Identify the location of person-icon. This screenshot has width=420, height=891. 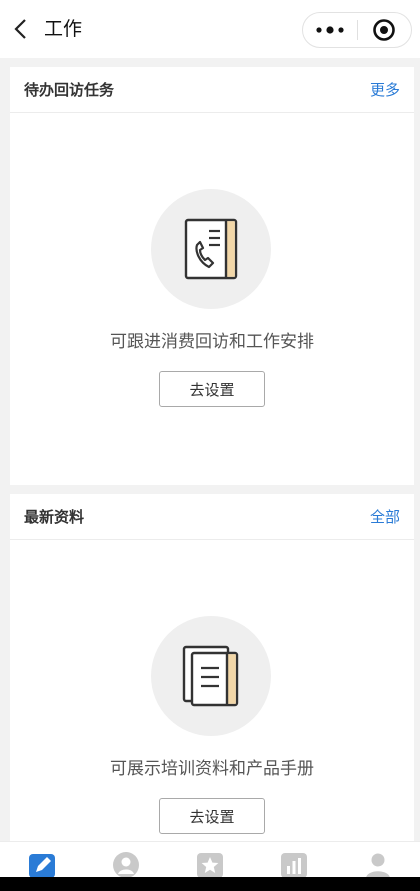
(378, 865).